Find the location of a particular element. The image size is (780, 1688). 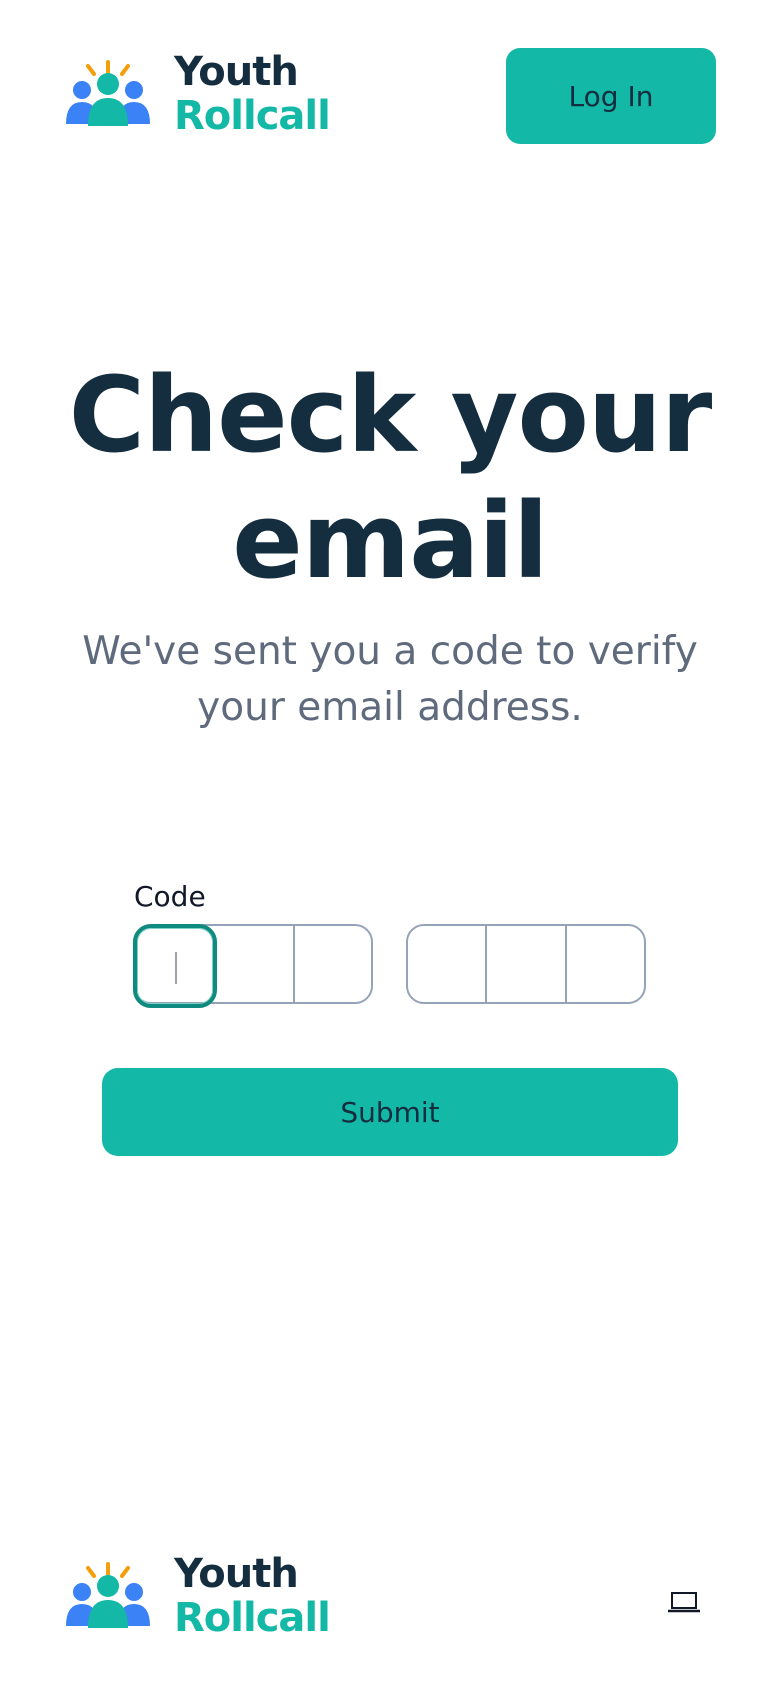

login-button: Log In is located at coordinates (611, 96).